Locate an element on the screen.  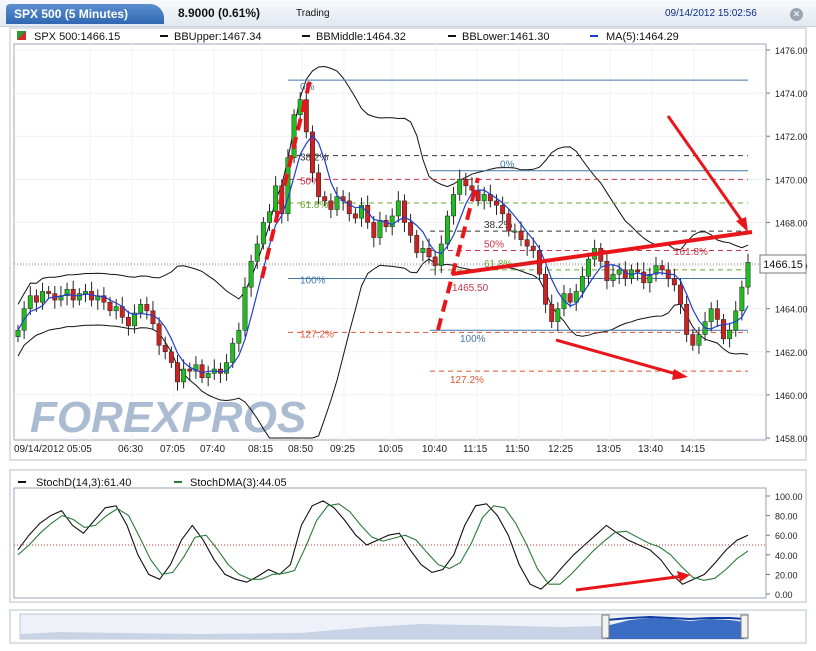
stochd-legend-swatch is located at coordinates (22, 482).